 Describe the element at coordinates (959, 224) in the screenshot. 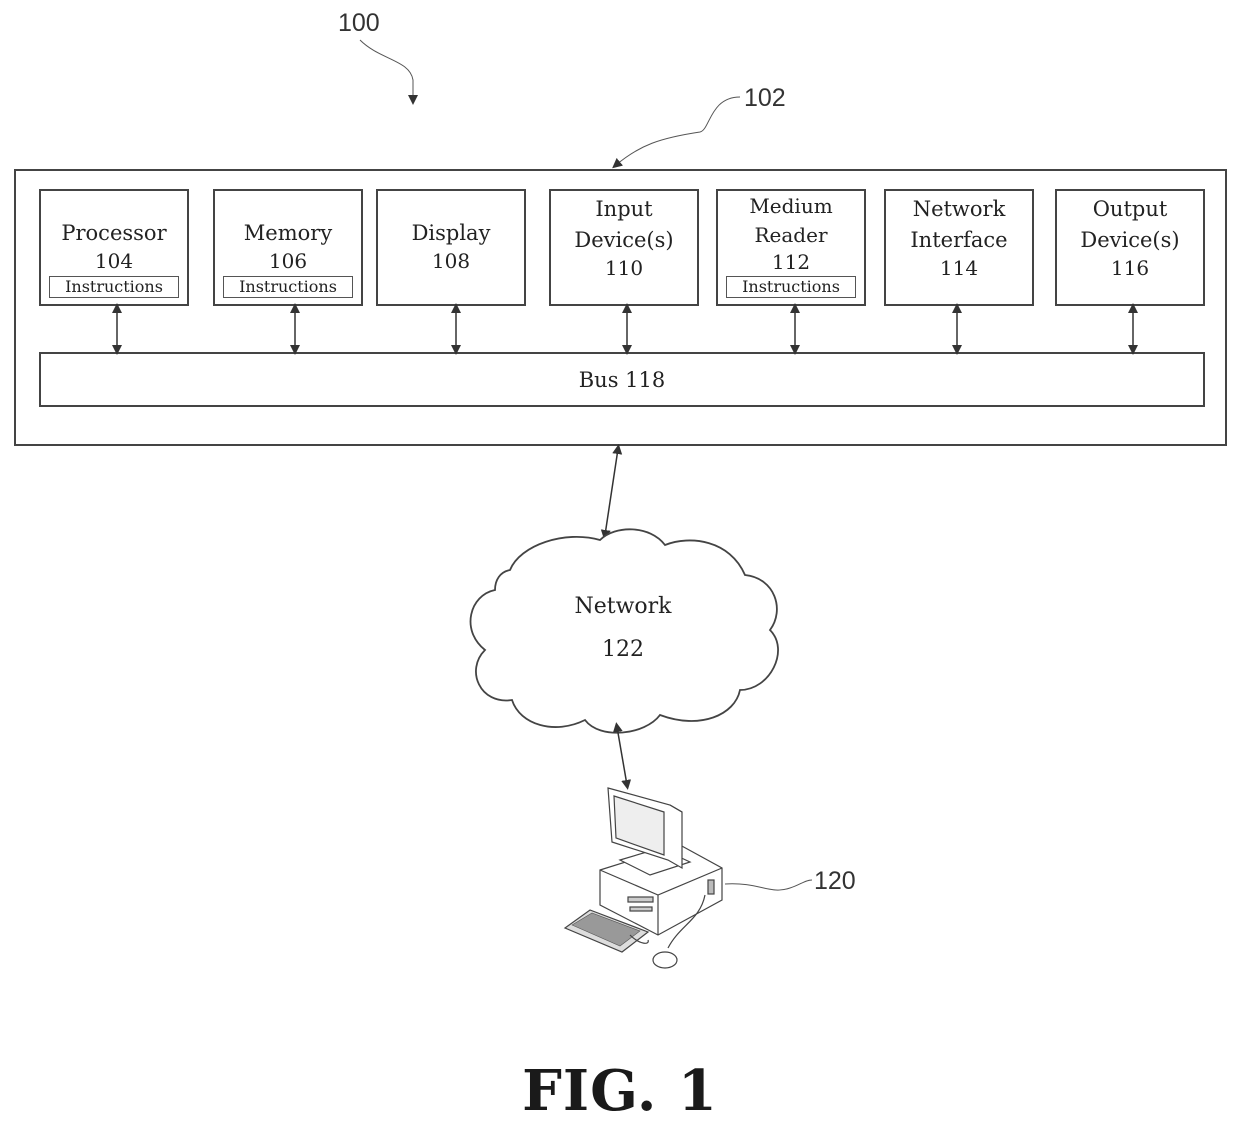

I see `network-interface-label: Network Interface` at that location.